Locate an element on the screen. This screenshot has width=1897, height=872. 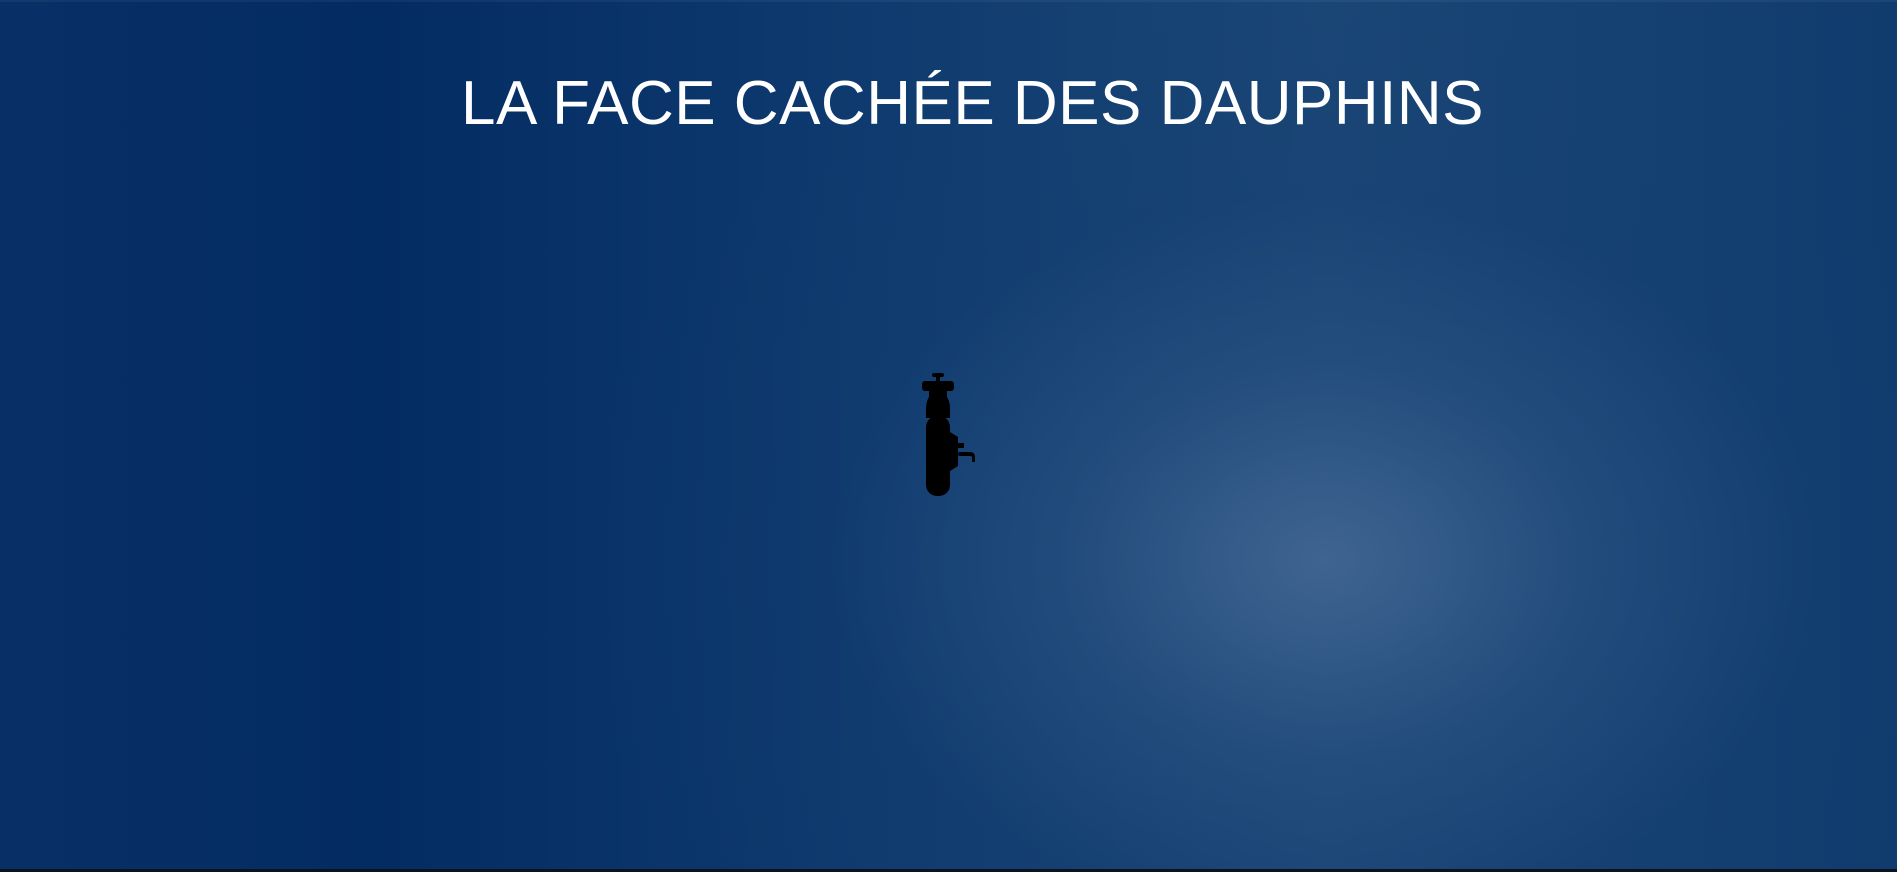
scuba-tank-button is located at coordinates (947, 435).